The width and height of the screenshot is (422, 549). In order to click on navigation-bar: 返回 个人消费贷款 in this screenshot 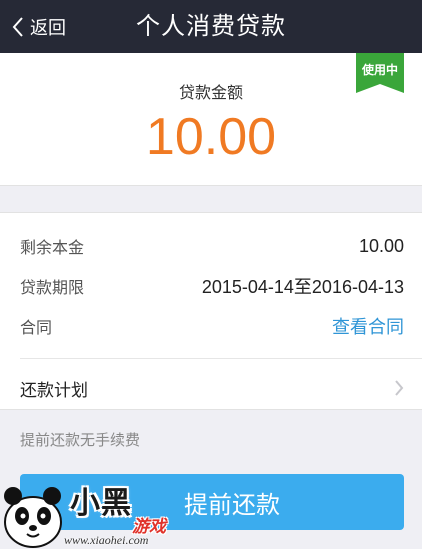, I will do `click(211, 26)`.